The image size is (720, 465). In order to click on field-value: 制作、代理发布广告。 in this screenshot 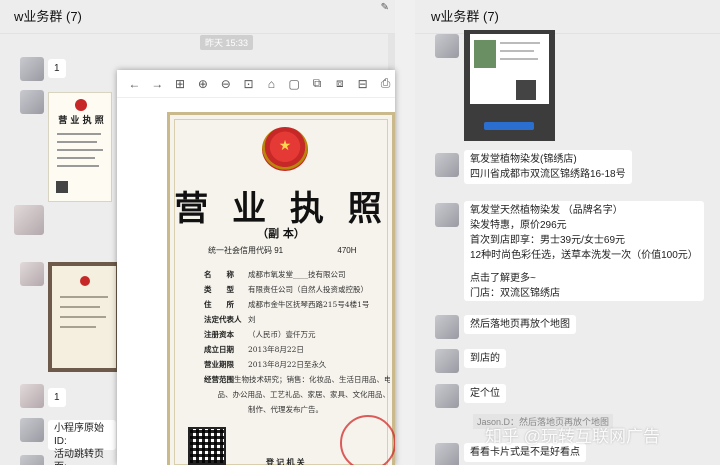, I will do `click(285, 409)`.